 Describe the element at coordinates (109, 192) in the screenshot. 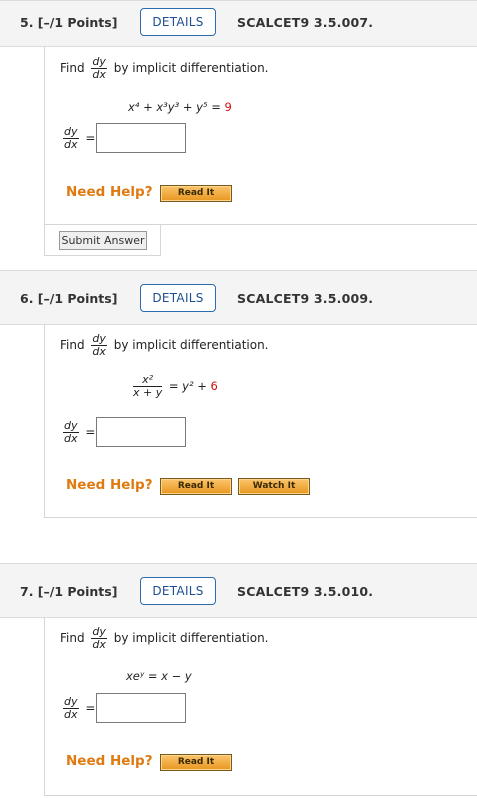

I see `question-5-need-help: Need Help?` at that location.